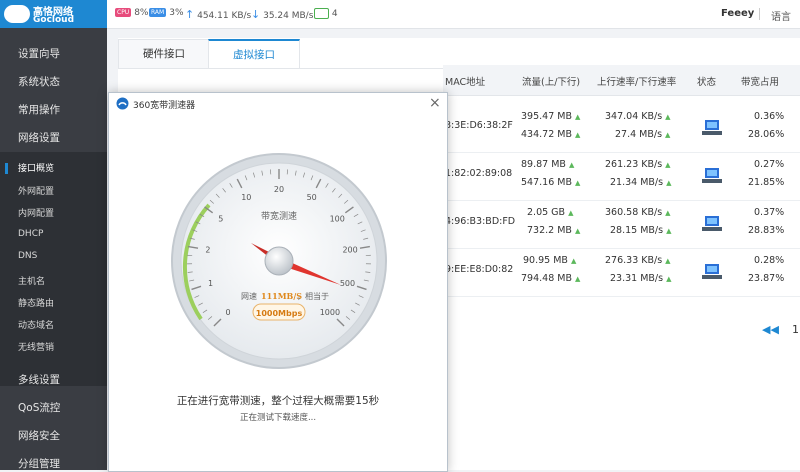 This screenshot has width=800, height=472. Describe the element at coordinates (53, 280) in the screenshot. I see `sidebar-subitem-hostname: 主机名` at that location.